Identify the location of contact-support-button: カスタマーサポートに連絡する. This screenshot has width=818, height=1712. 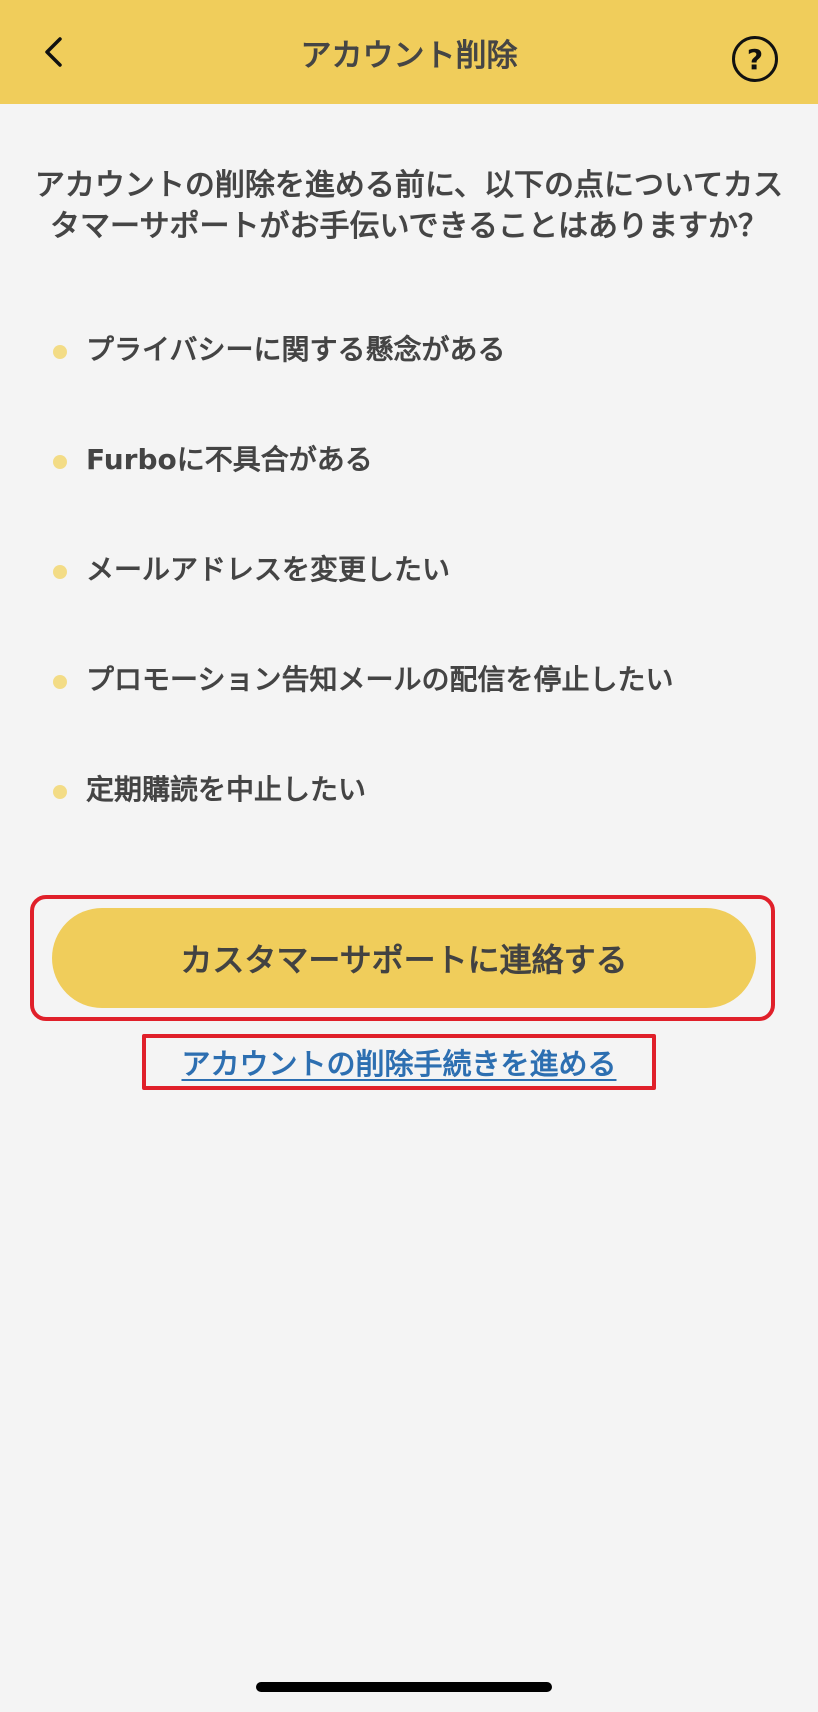
(404, 958).